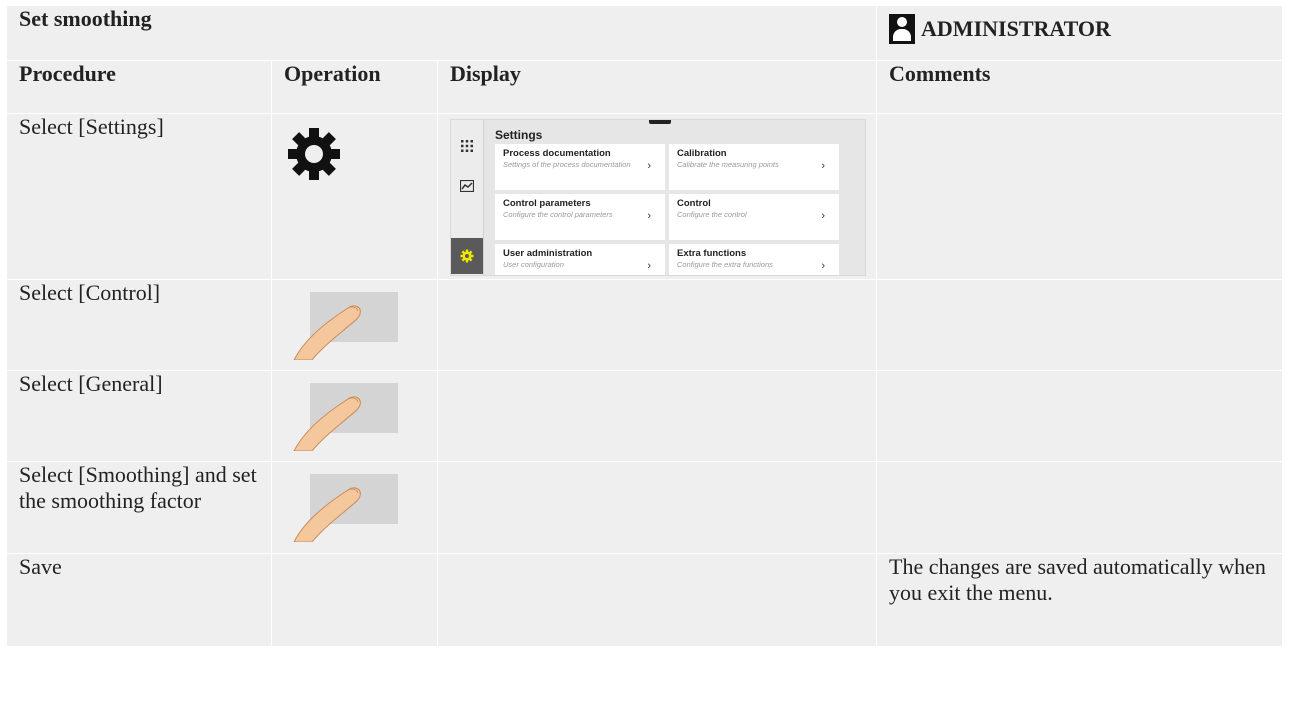 The height and width of the screenshot is (704, 1289). What do you see at coordinates (725, 264) in the screenshot?
I see `tile-subtitle: Configure the extra functions` at bounding box center [725, 264].